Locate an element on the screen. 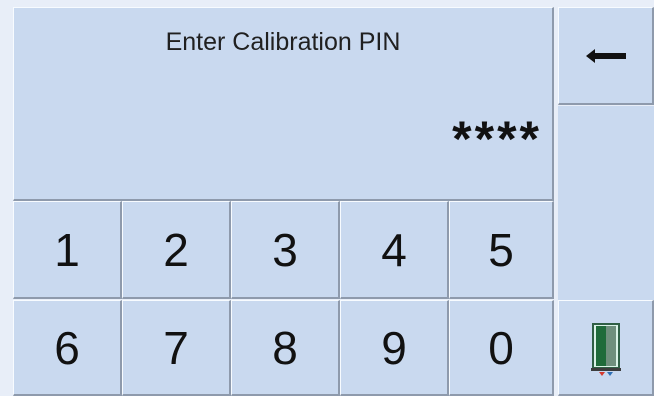 The height and width of the screenshot is (396, 654). key-1-label: 1 is located at coordinates (67, 249).